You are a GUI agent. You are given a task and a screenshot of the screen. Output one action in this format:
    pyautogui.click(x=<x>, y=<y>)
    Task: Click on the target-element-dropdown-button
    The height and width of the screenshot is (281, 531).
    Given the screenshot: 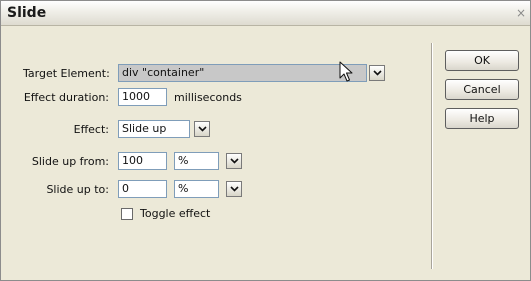 What is the action you would take?
    pyautogui.click(x=377, y=73)
    